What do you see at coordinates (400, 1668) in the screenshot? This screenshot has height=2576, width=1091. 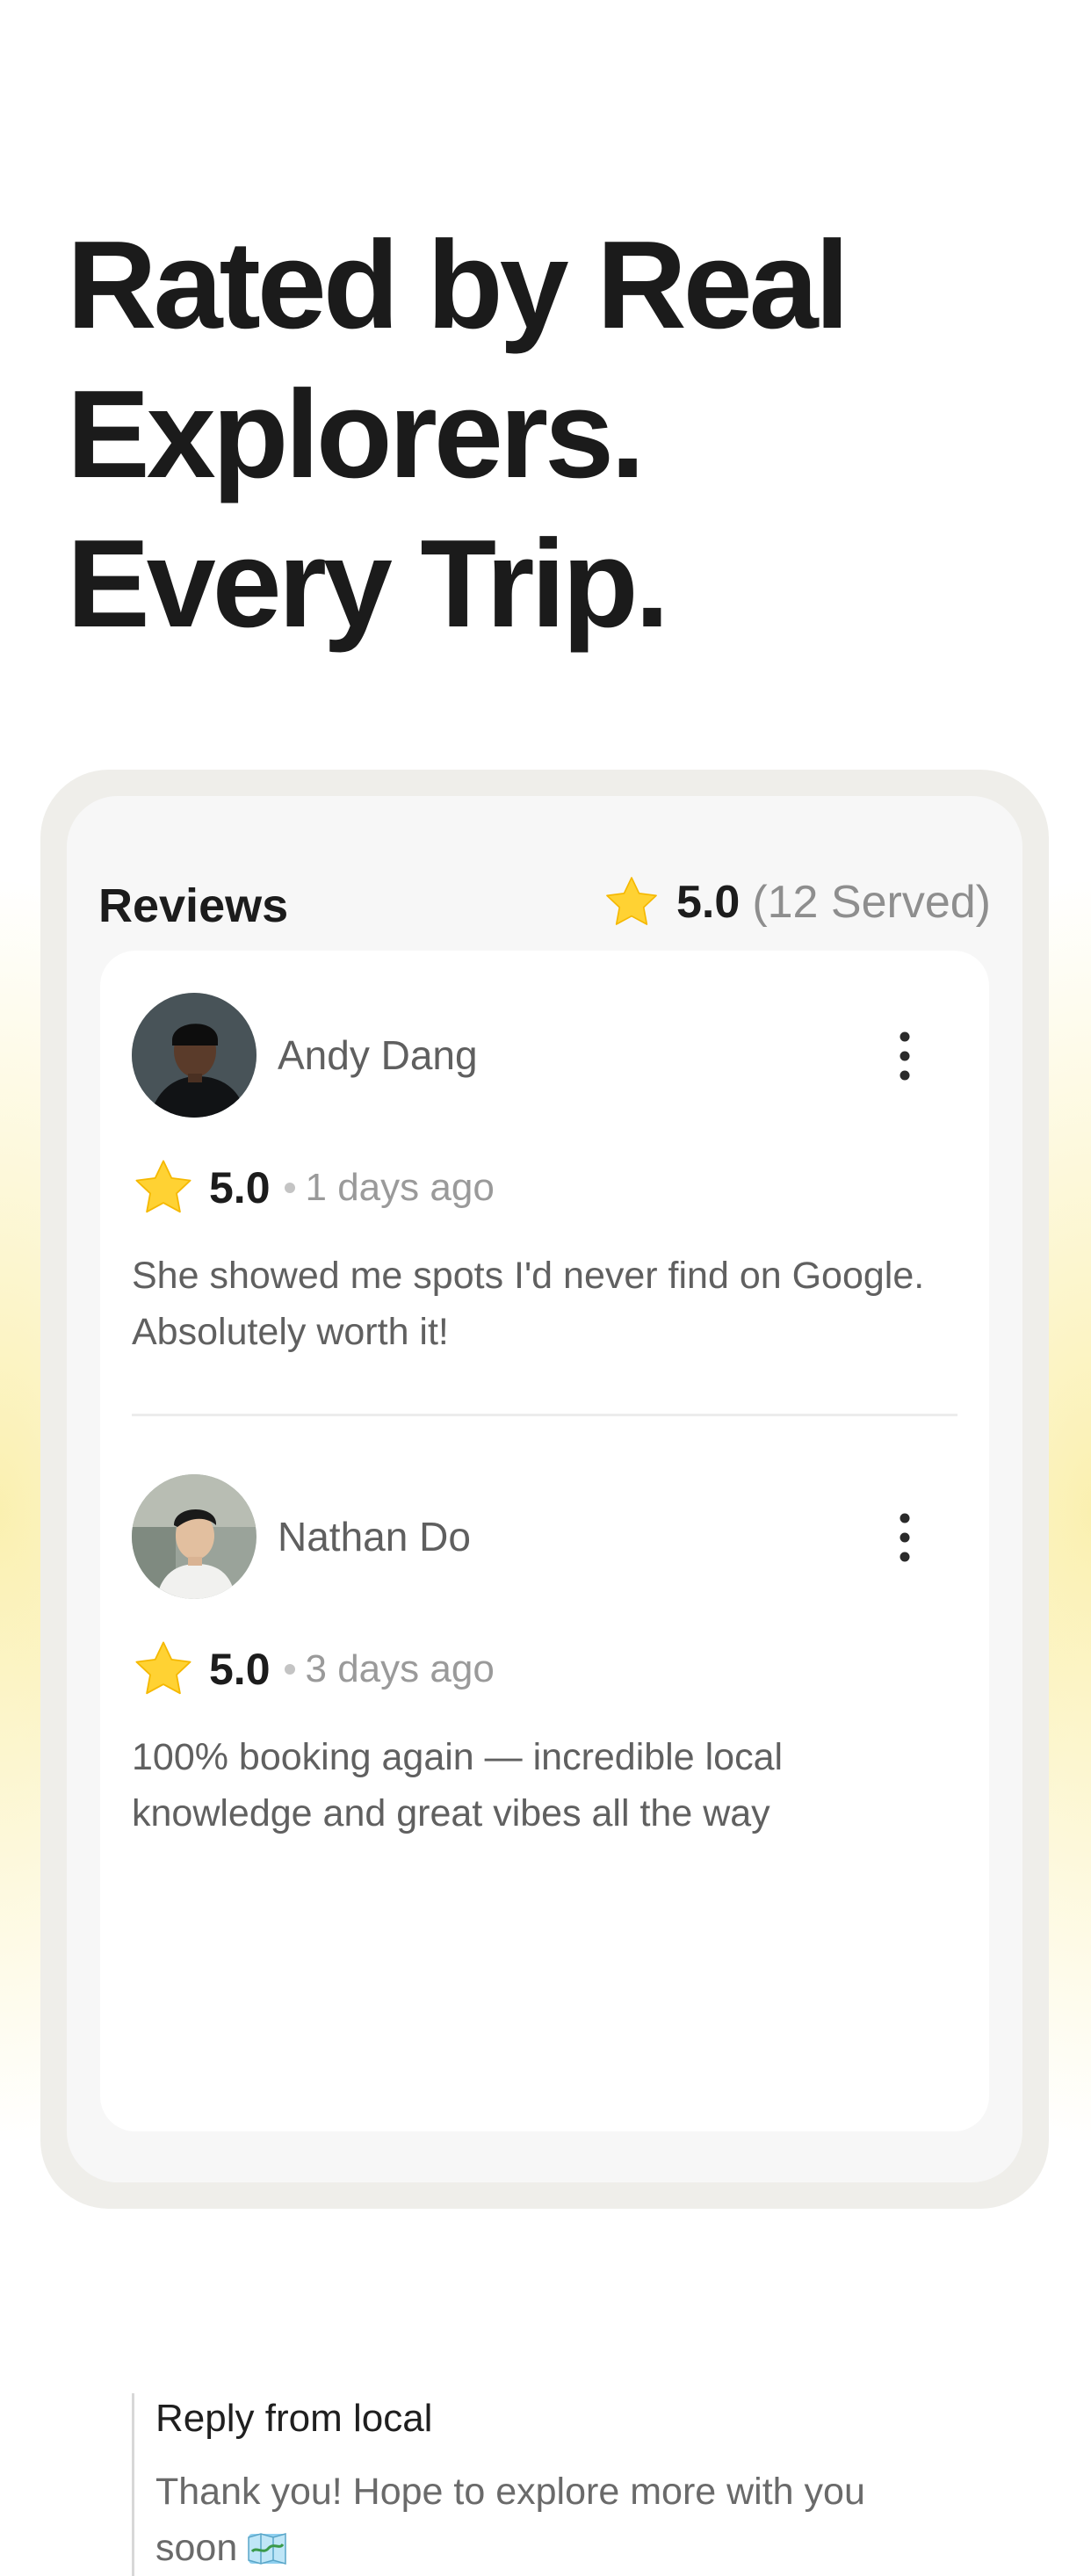 I see `review-time: 3 days ago` at bounding box center [400, 1668].